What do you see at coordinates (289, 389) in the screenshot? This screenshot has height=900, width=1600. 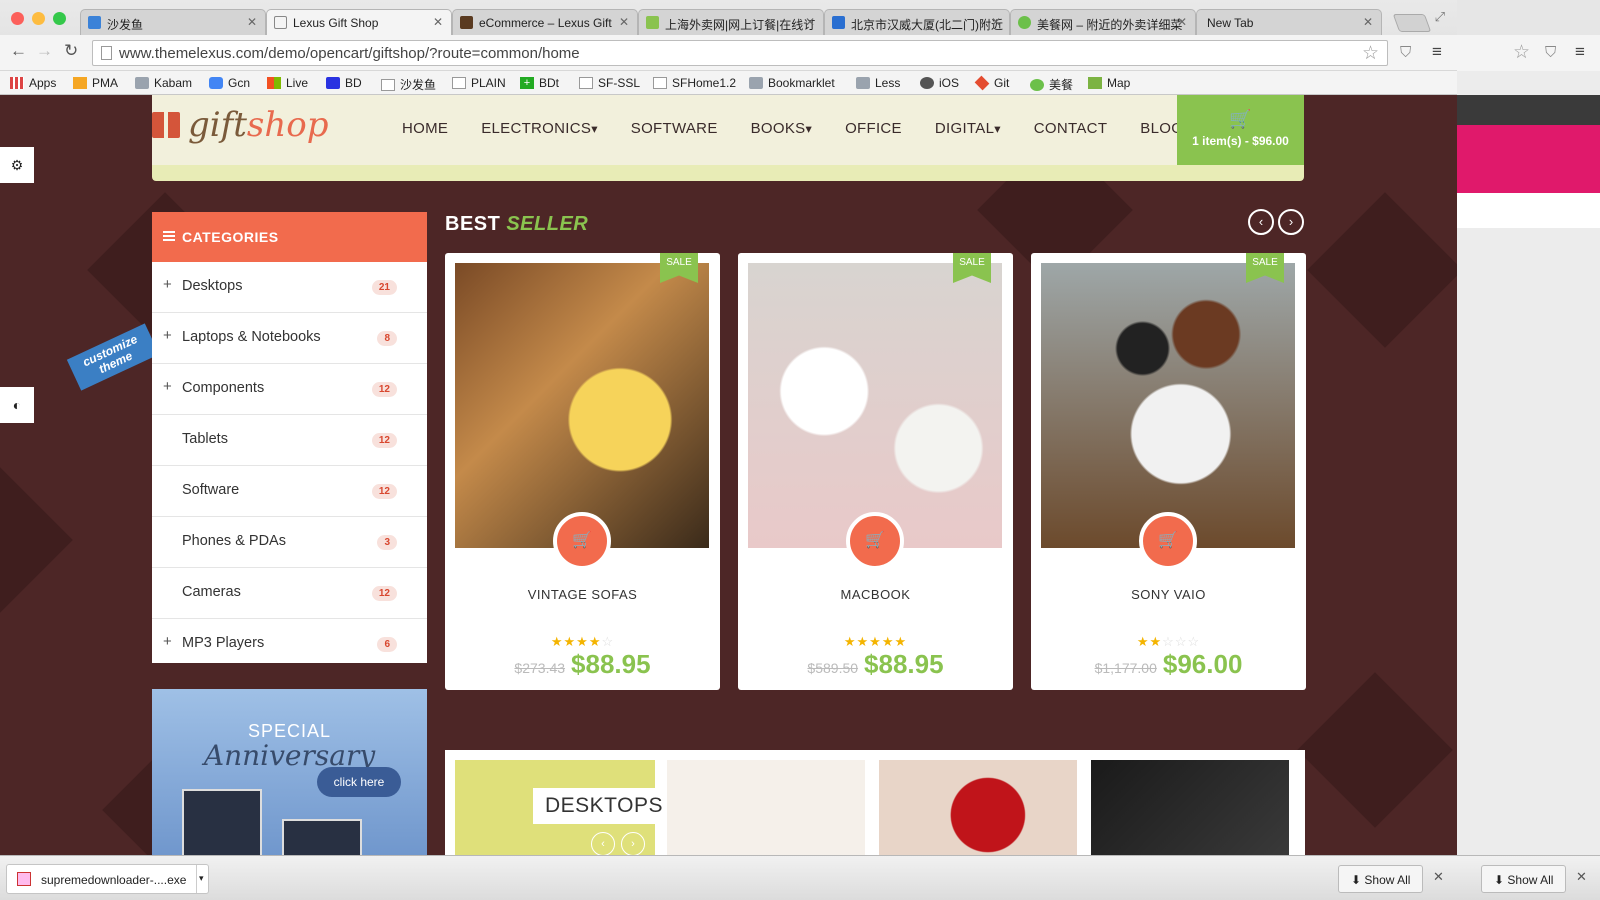 I see `category-item: + Components 12` at bounding box center [289, 389].